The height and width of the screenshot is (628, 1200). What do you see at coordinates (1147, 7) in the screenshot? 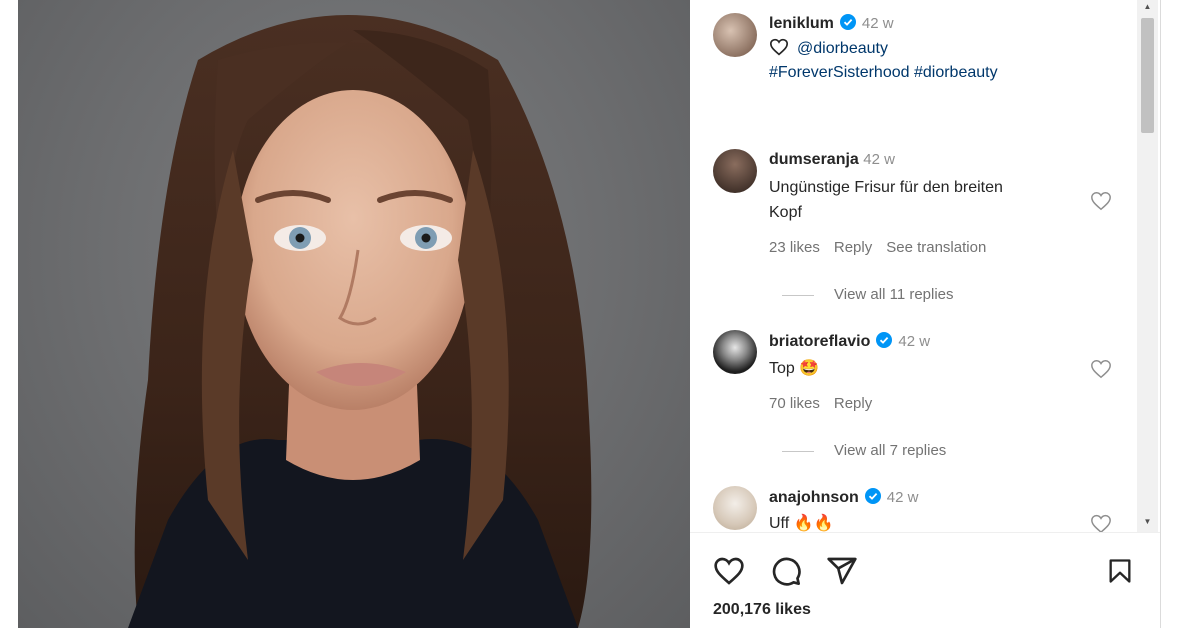
I see `scroll-up-arrow-icon: ▲` at bounding box center [1147, 7].